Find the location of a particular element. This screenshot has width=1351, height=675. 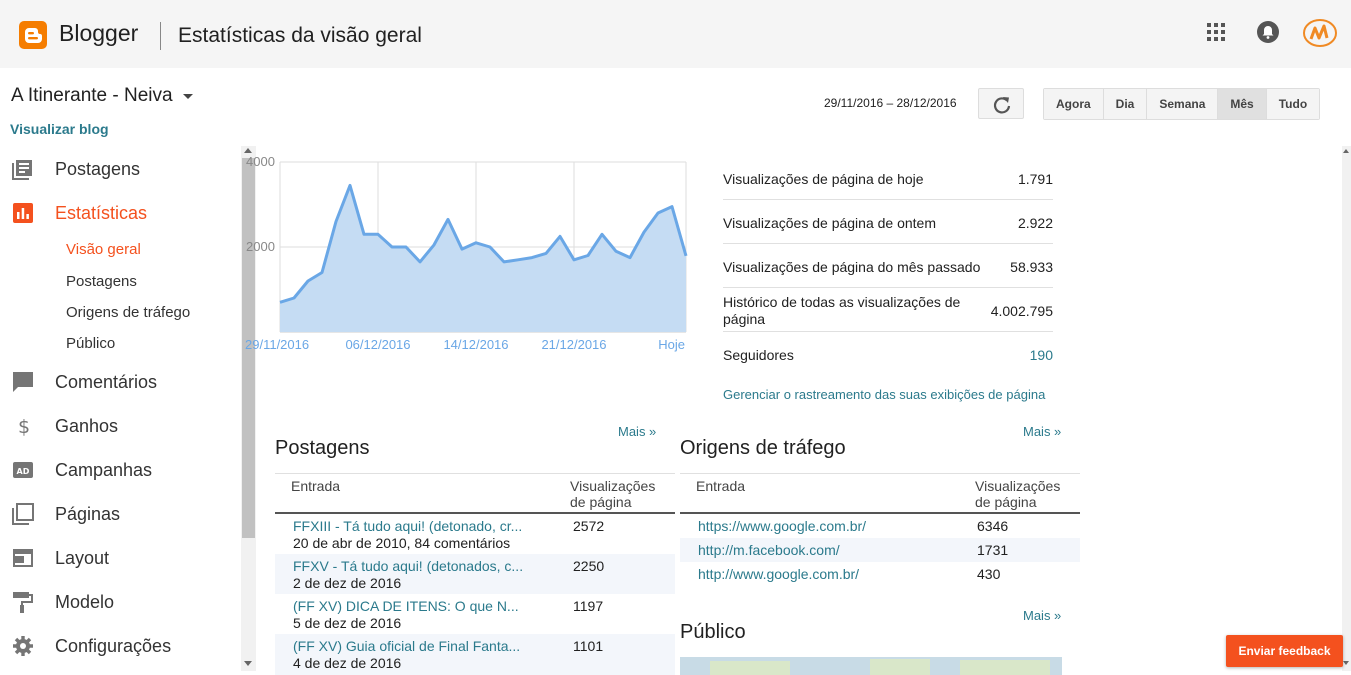

blog-name: A Itinerante - Neiva is located at coordinates (92, 95).